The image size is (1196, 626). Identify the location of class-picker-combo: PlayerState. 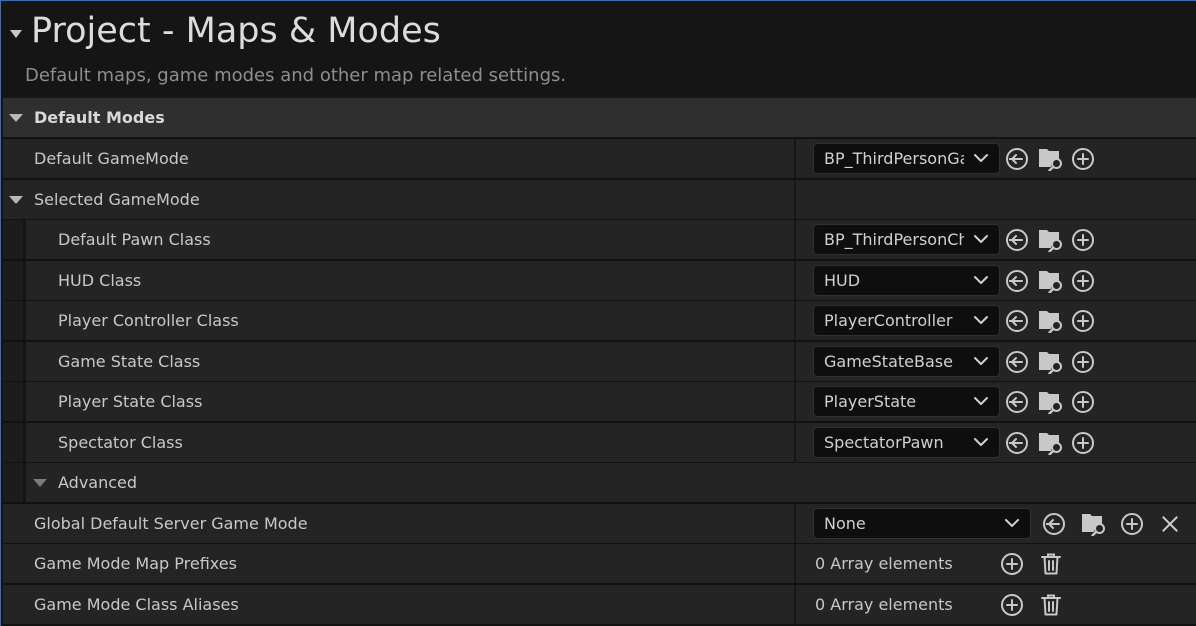
(906, 401).